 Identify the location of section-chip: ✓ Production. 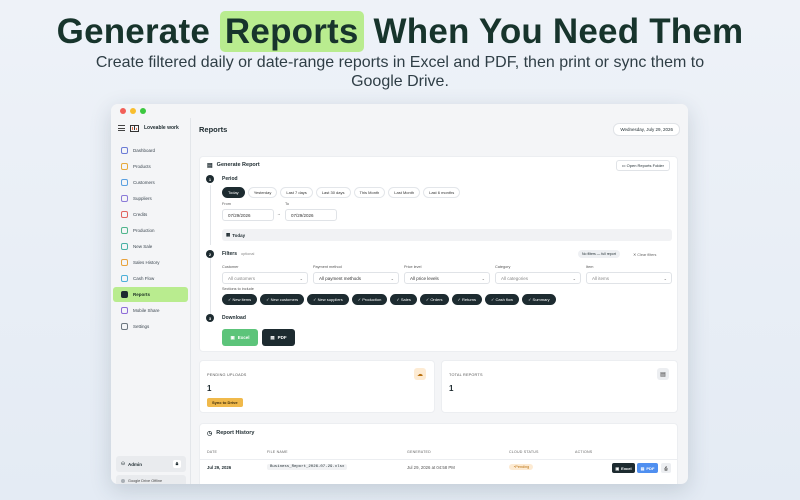
(369, 299).